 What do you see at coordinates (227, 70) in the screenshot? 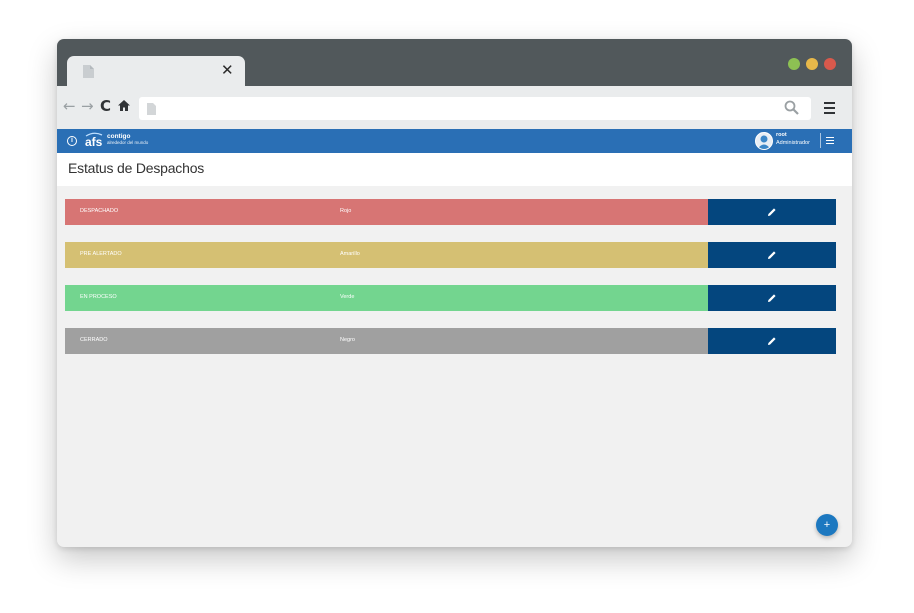
I see `close-tab-icon: ✕` at bounding box center [227, 70].